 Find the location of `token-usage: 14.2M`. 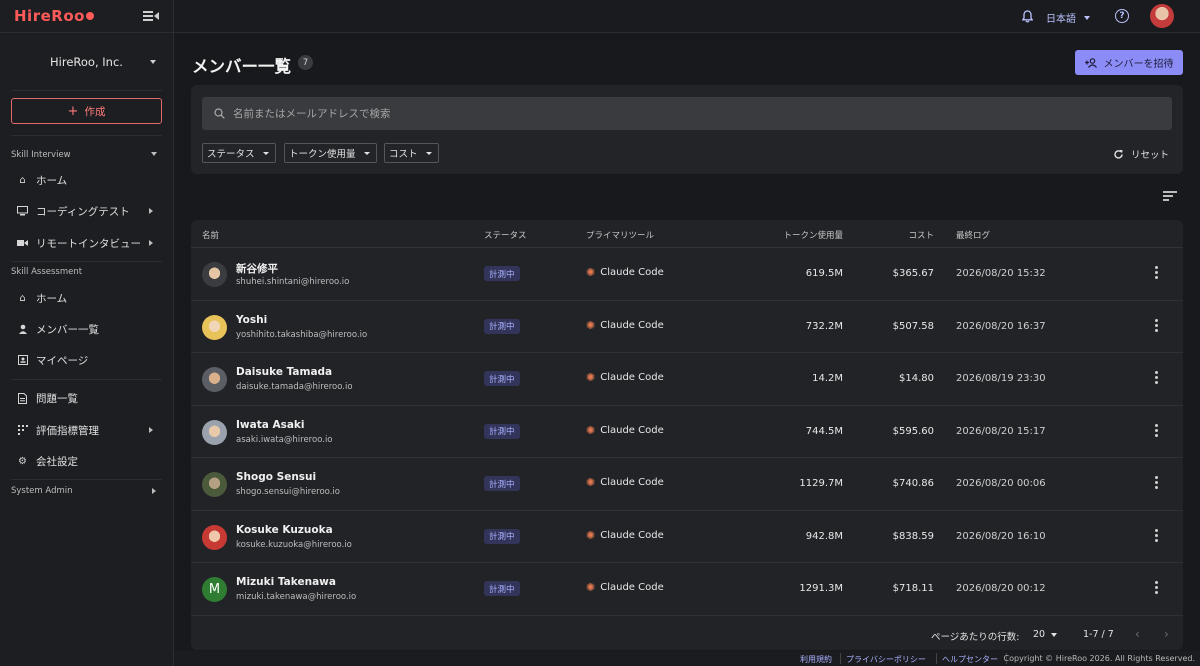

token-usage: 14.2M is located at coordinates (827, 378).